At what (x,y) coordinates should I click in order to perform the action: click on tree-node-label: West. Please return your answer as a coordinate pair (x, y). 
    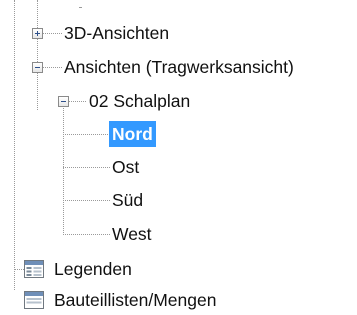
    Looking at the image, I should click on (132, 234).